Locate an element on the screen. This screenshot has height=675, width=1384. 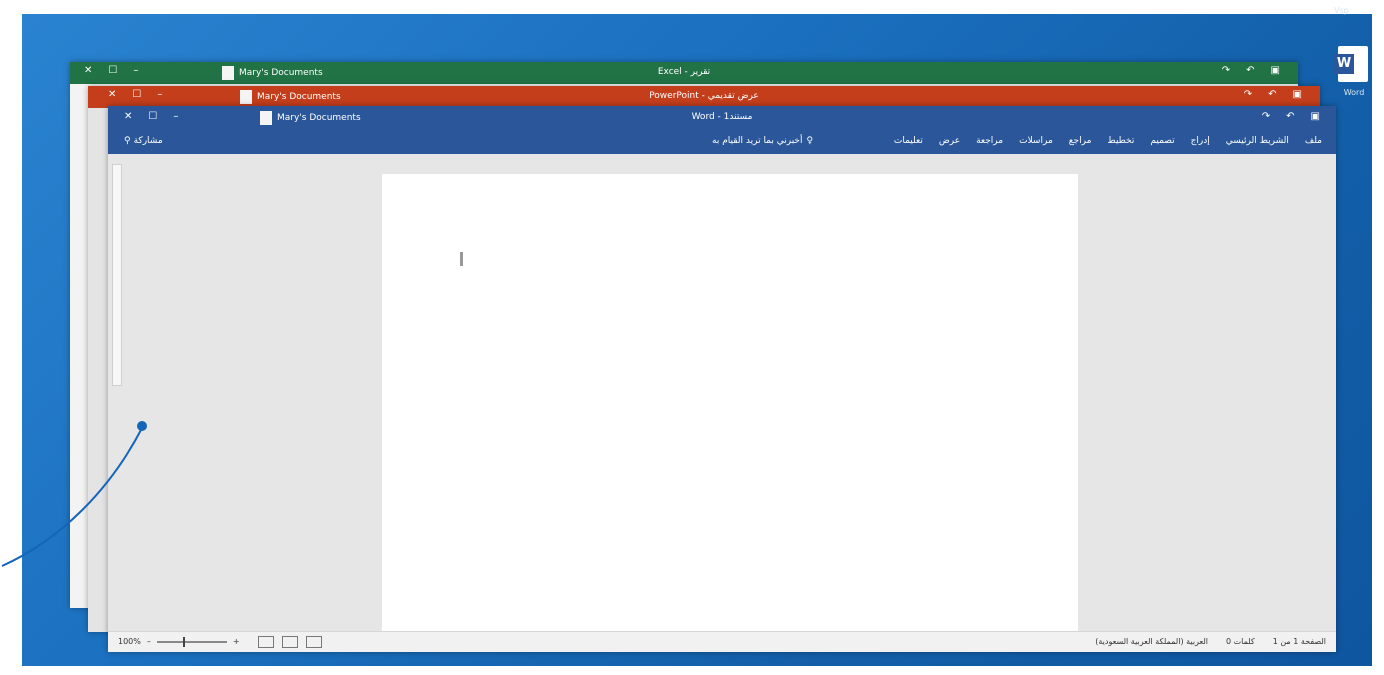
callout-pointer is located at coordinates (74, 494).